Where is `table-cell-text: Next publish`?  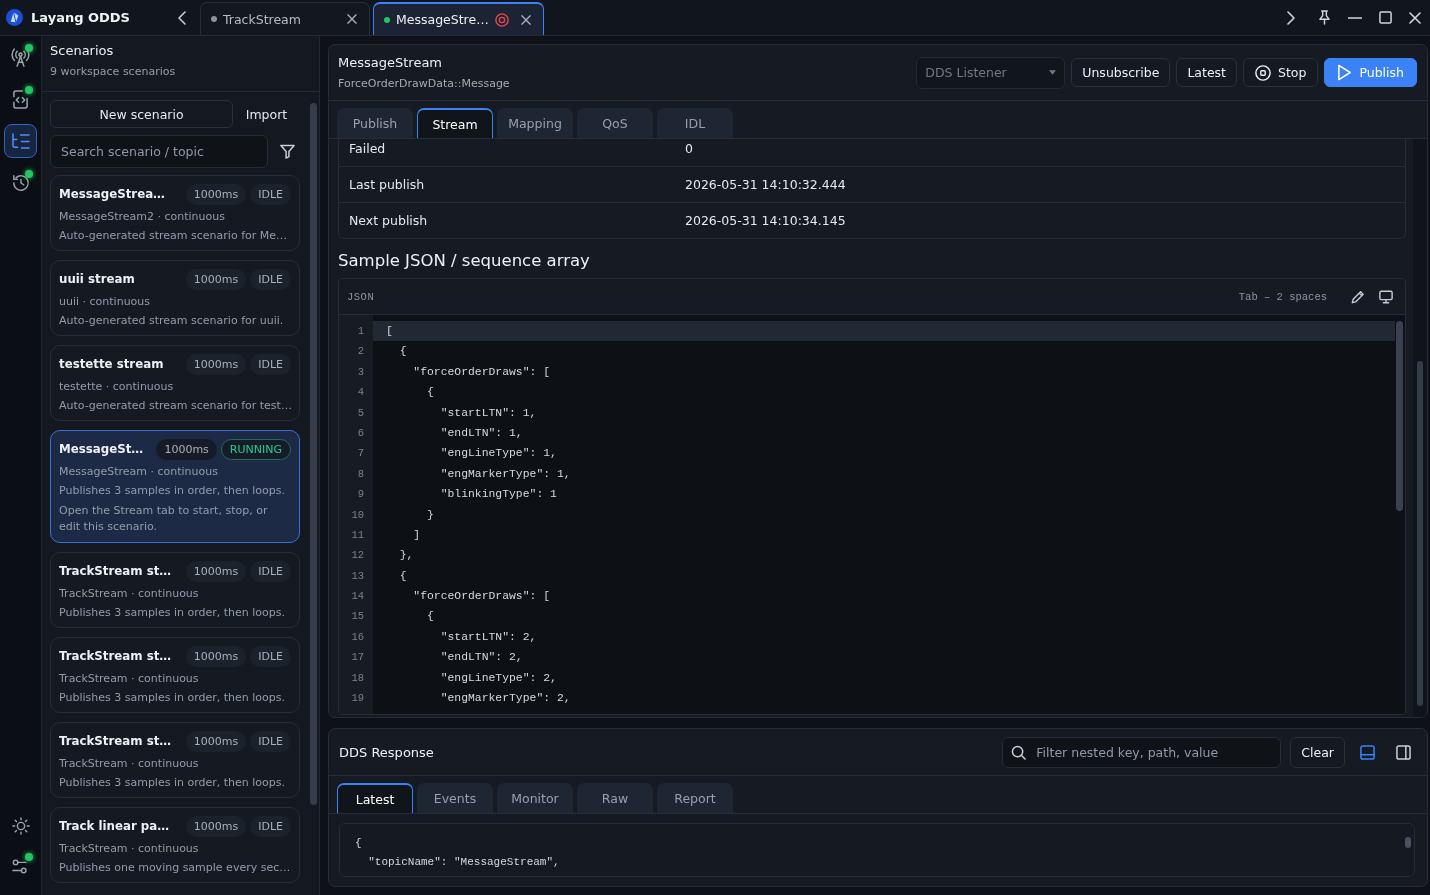
table-cell-text: Next publish is located at coordinates (388, 220).